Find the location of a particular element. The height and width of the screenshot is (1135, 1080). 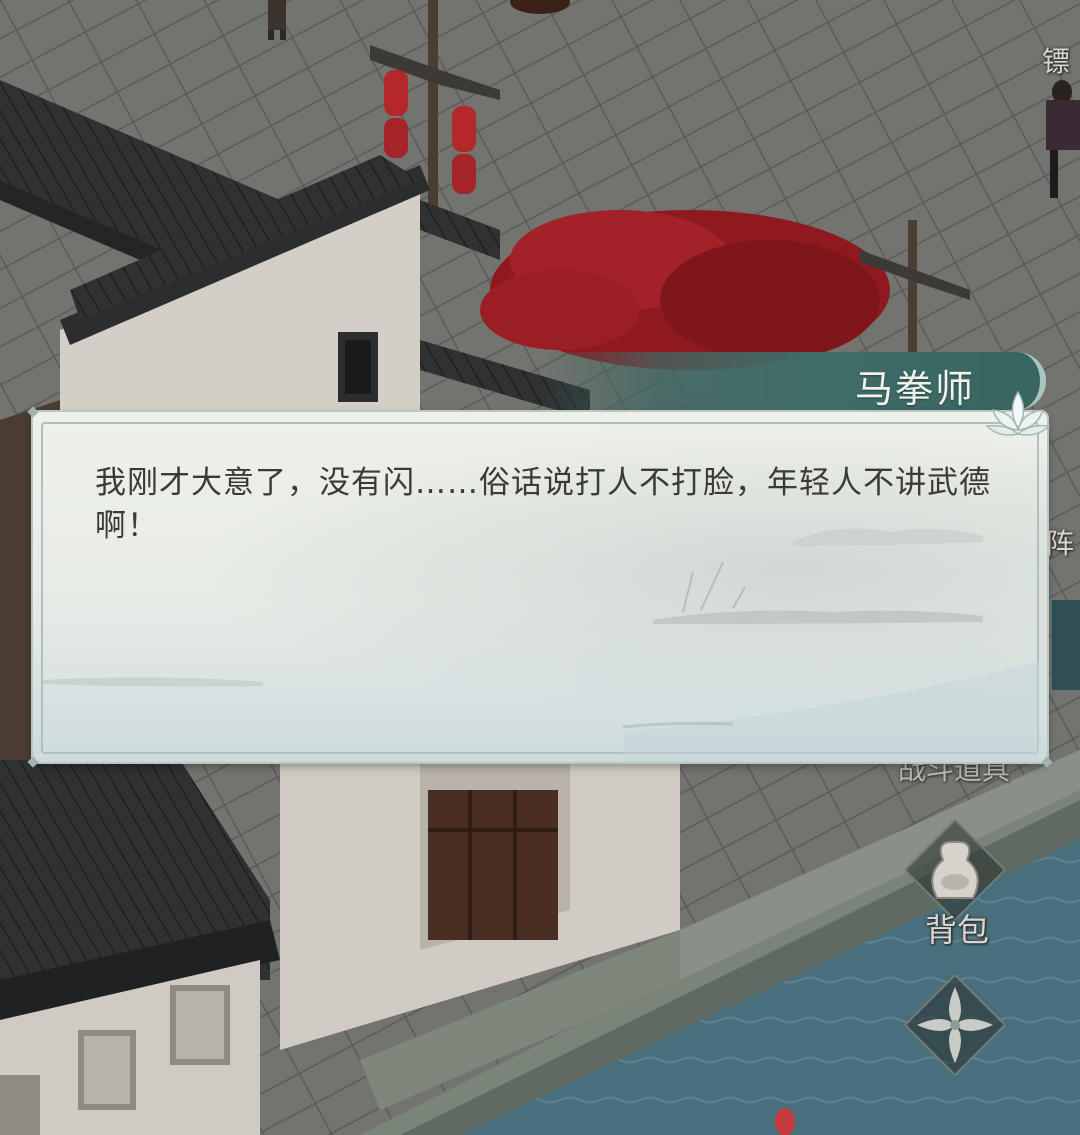

map-place-label: 阵 is located at coordinates (1060, 542).